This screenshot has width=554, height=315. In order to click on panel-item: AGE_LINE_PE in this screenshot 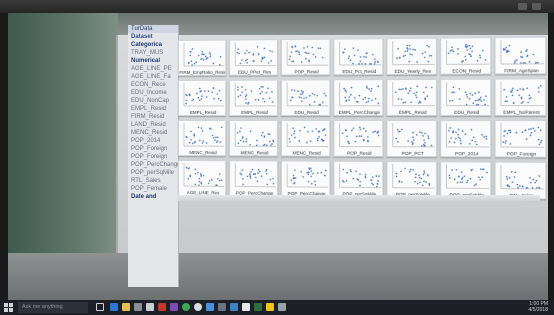, I will do `click(153, 69)`.